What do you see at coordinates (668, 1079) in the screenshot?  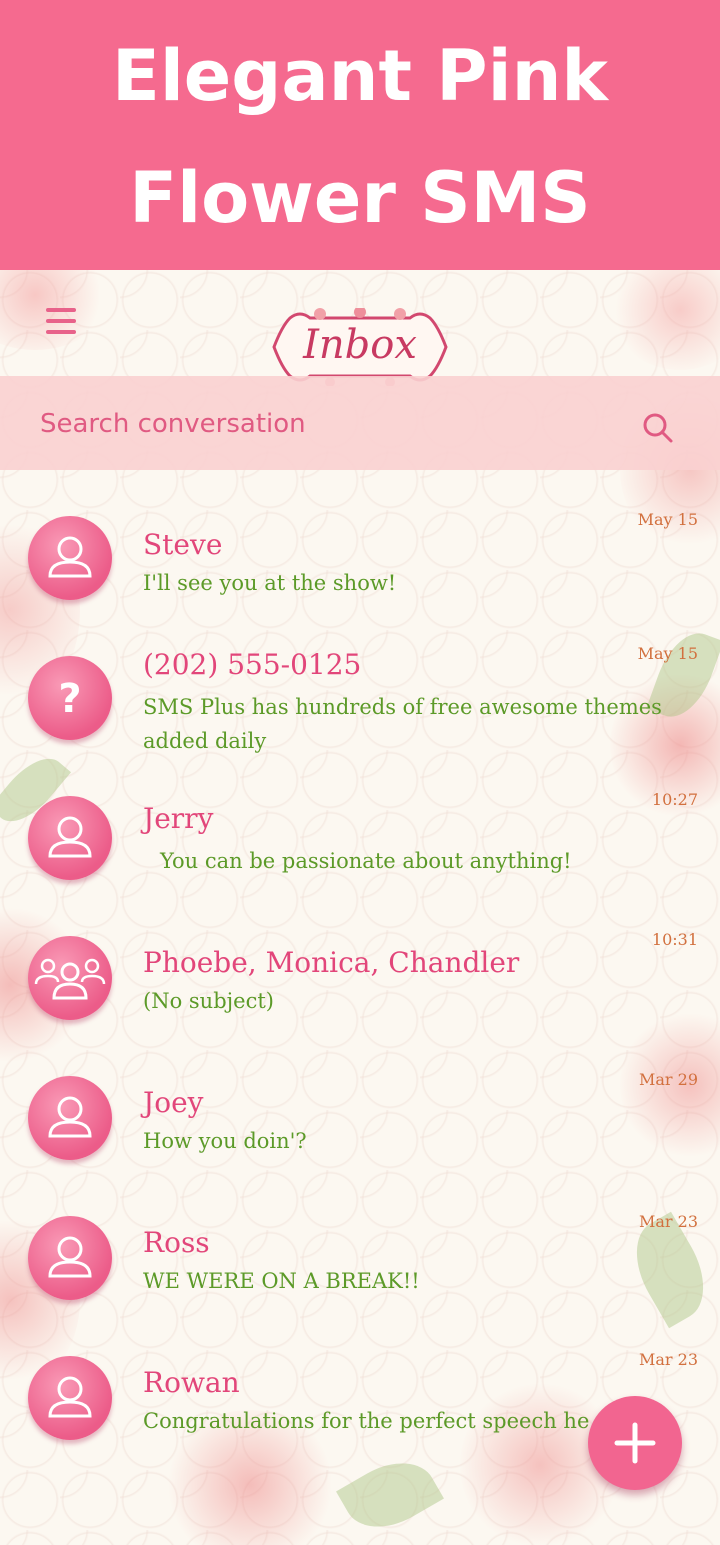 I see `message-time: Mar 29` at bounding box center [668, 1079].